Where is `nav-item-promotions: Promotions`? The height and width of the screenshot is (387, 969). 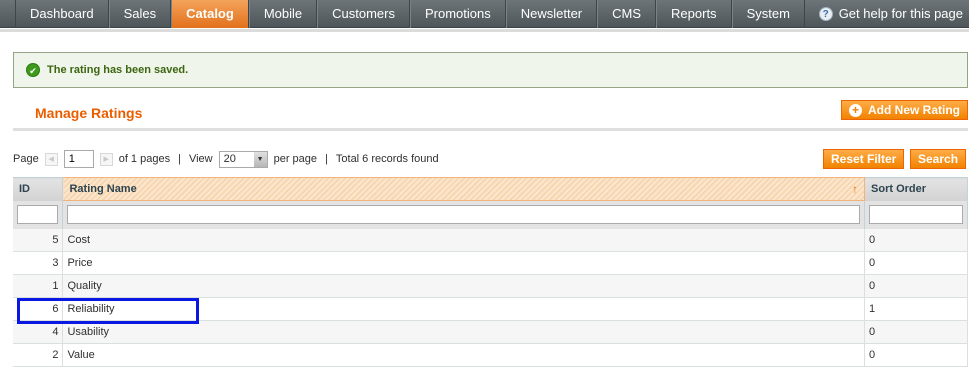
nav-item-promotions: Promotions is located at coordinates (457, 14).